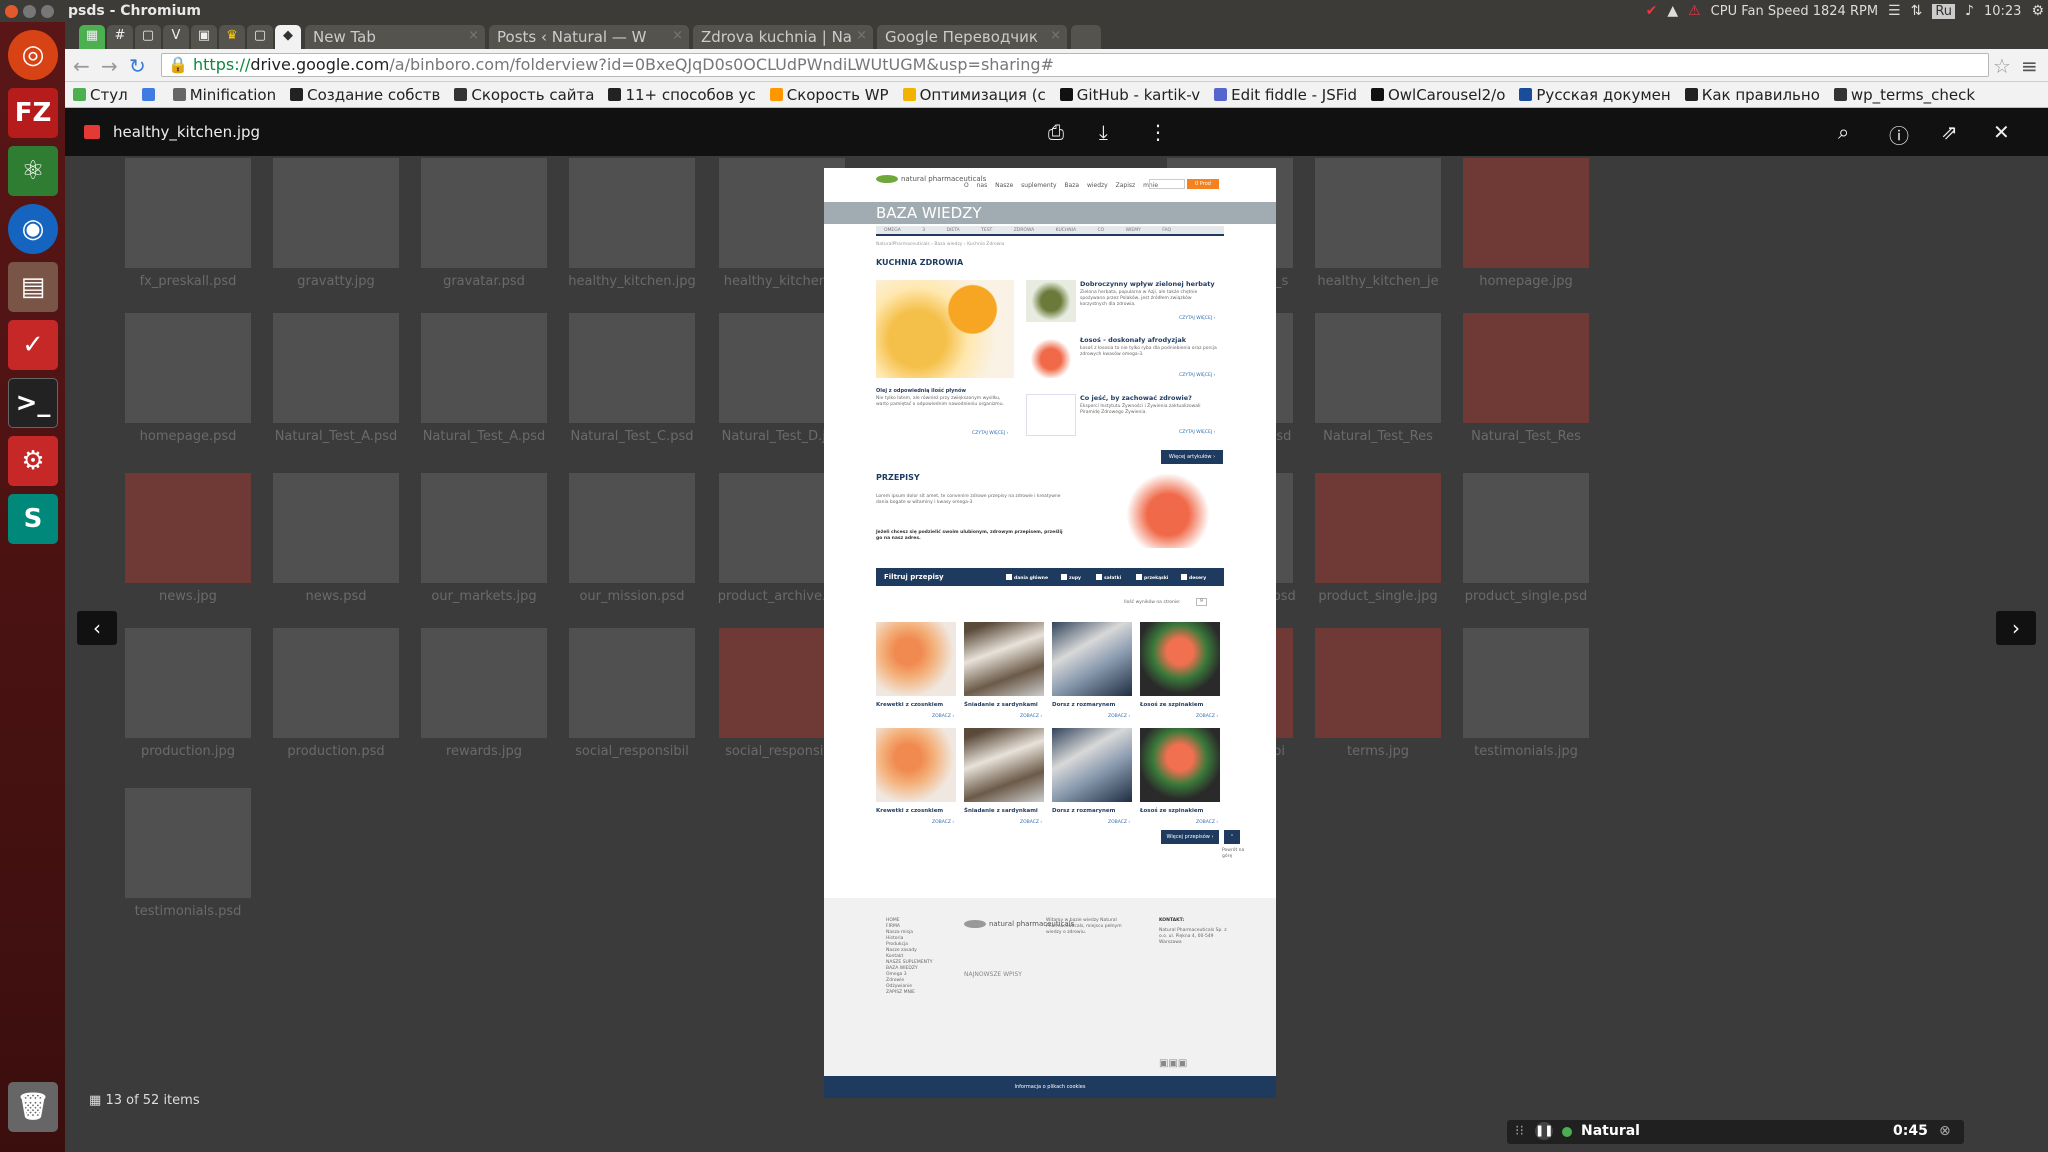 Image resolution: width=2048 pixels, height=1152 pixels. I want to click on tab-posts: Posts ‹ Natural — W ×, so click(589, 37).